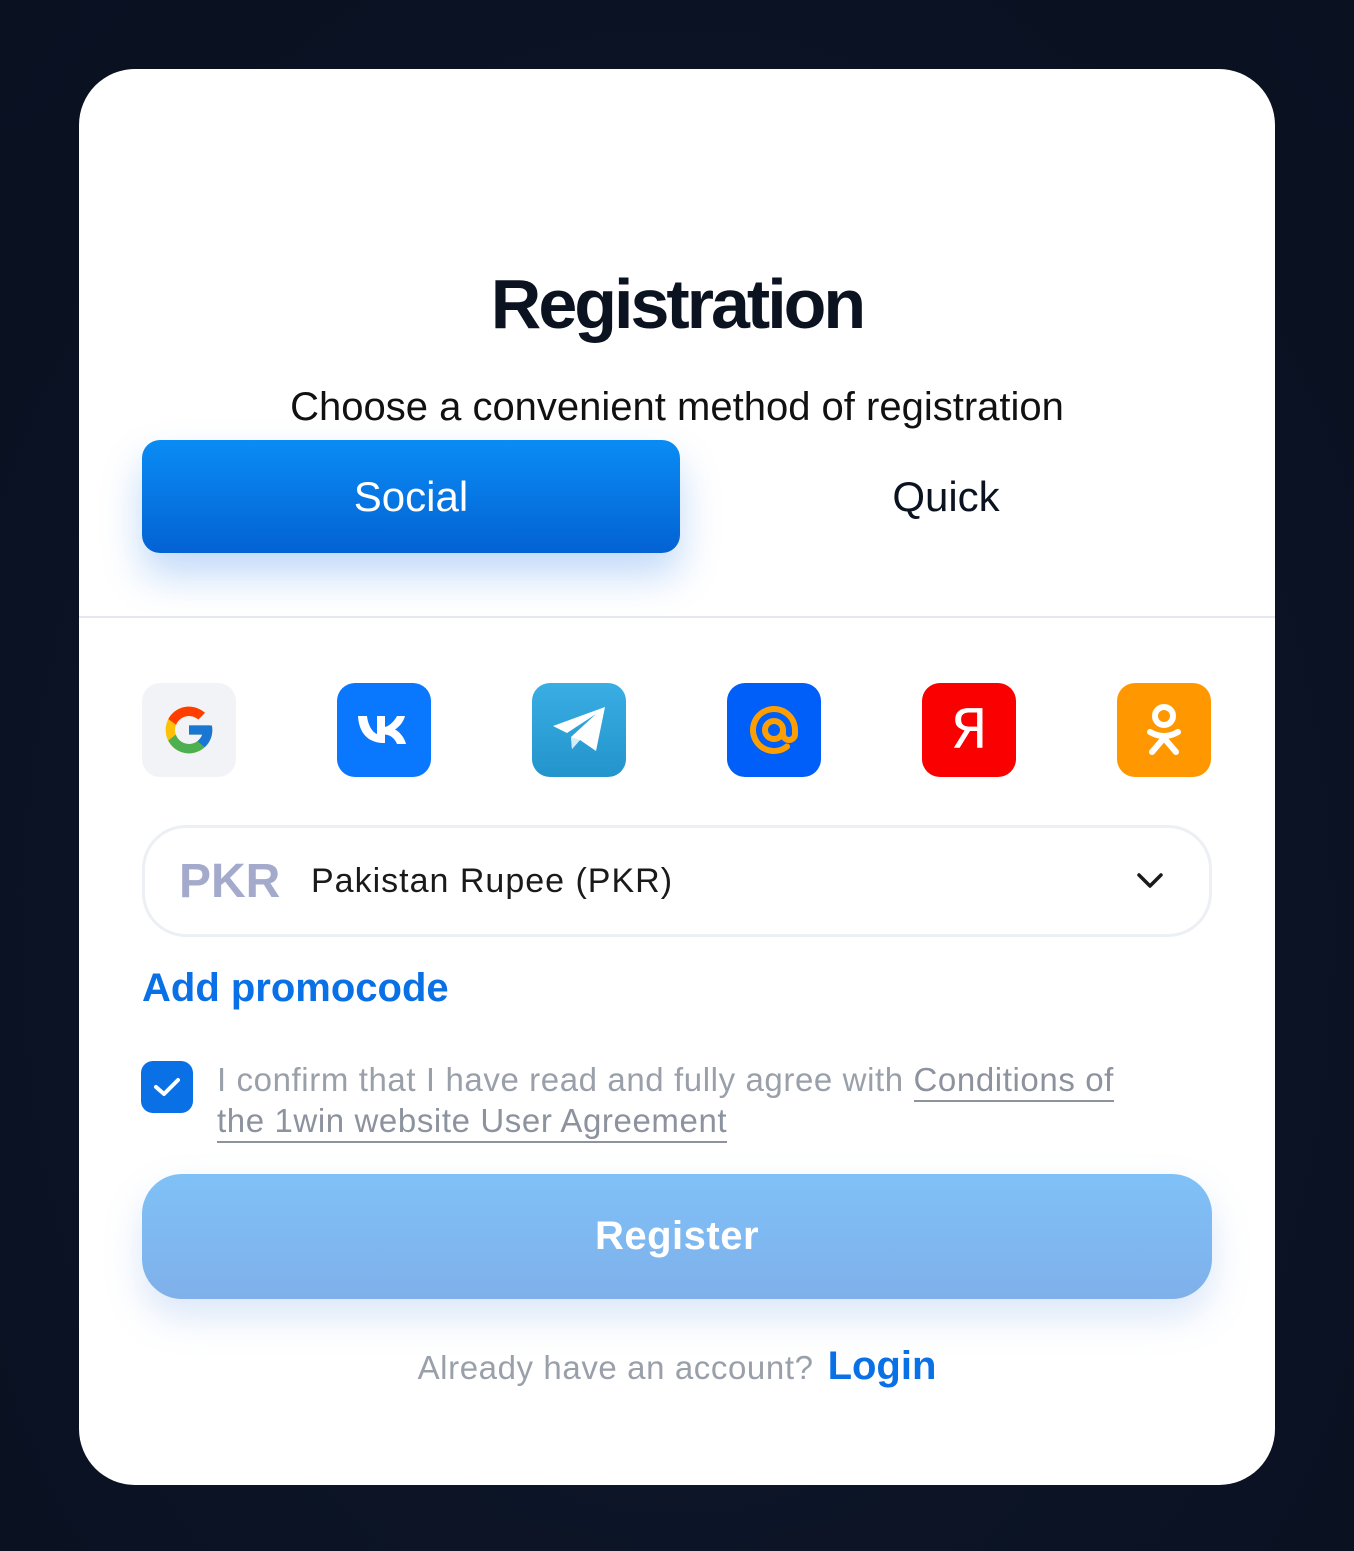 The height and width of the screenshot is (1551, 1354). What do you see at coordinates (472, 1122) in the screenshot?
I see `user-agreement-link: the 1win website User Agreement` at bounding box center [472, 1122].